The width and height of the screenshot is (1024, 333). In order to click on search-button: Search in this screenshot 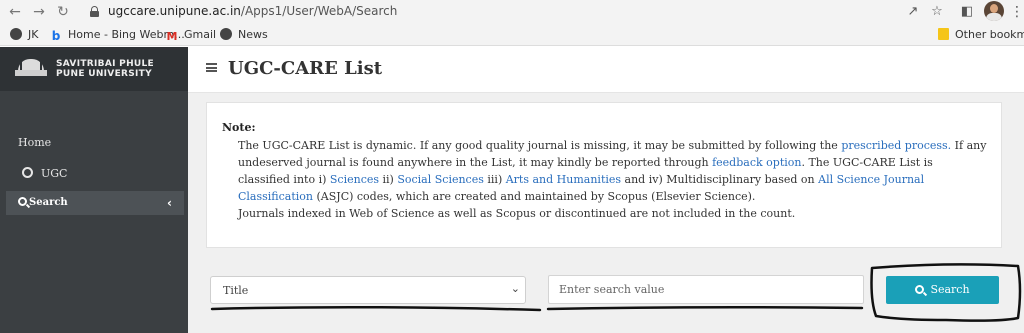, I will do `click(942, 290)`.